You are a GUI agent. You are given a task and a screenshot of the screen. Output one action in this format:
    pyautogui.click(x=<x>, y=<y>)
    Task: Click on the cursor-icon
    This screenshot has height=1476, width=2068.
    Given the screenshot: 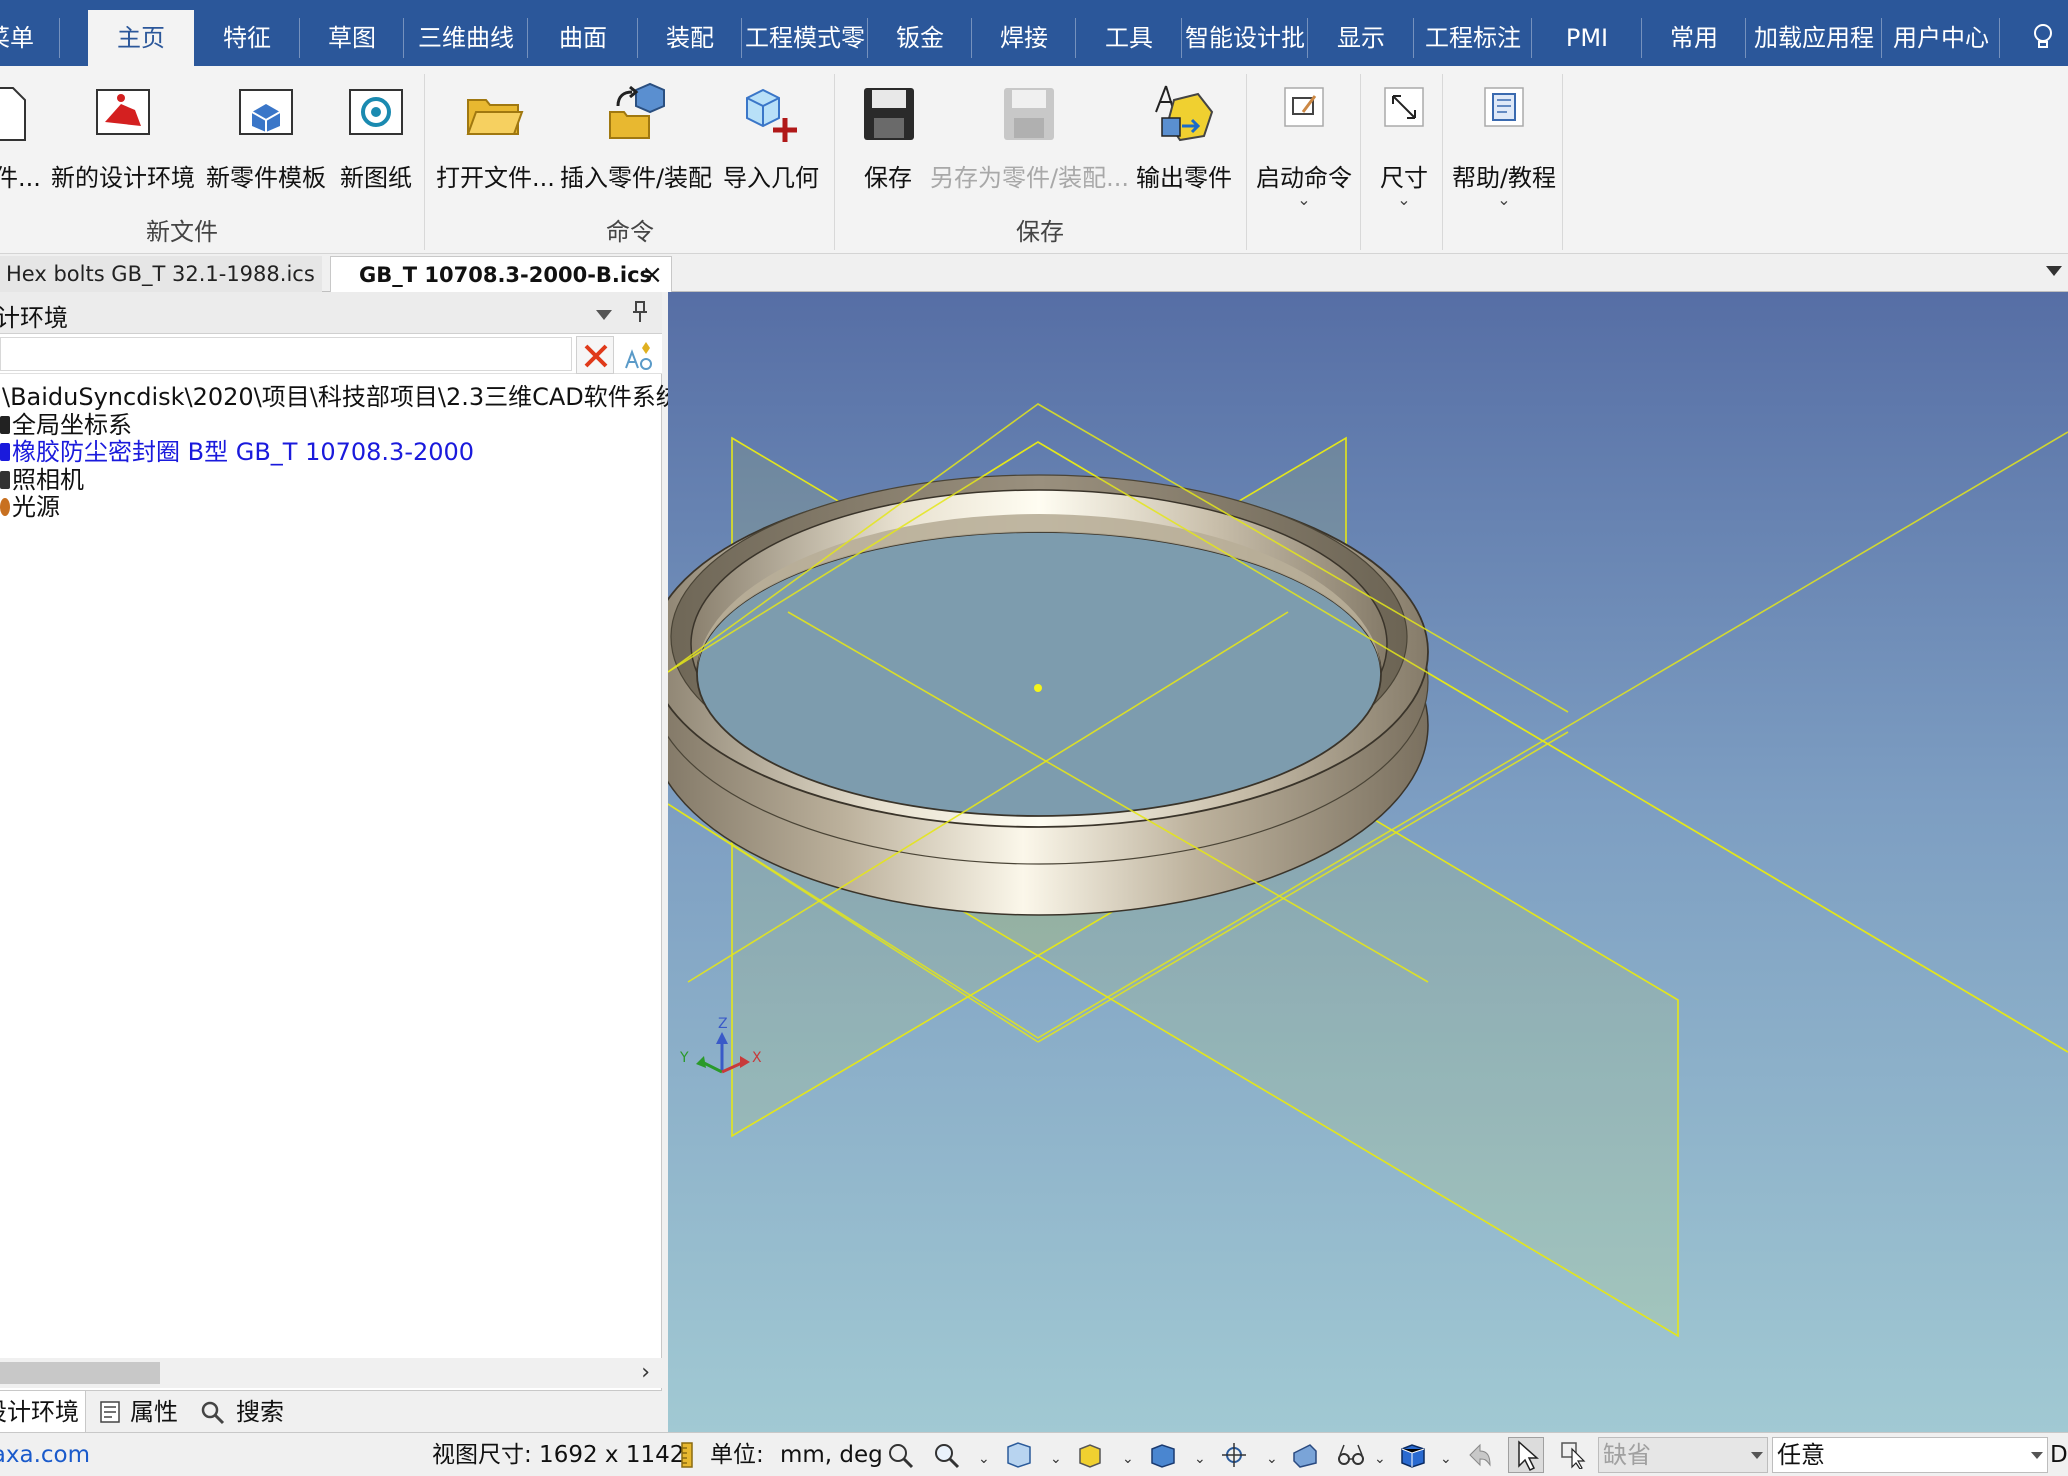 What is the action you would take?
    pyautogui.click(x=1528, y=1456)
    